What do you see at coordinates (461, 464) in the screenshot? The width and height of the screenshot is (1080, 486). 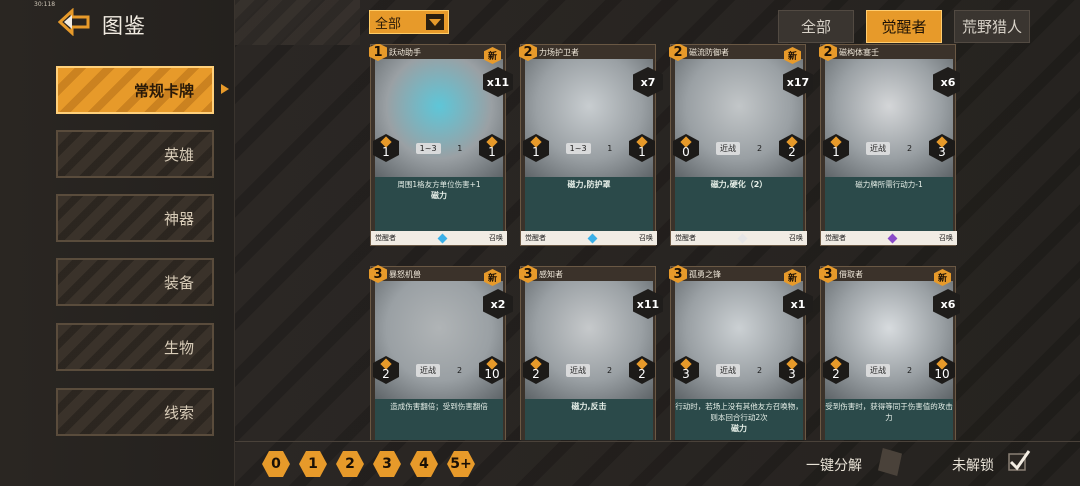 I see `cost-filter-5plus: 5+` at bounding box center [461, 464].